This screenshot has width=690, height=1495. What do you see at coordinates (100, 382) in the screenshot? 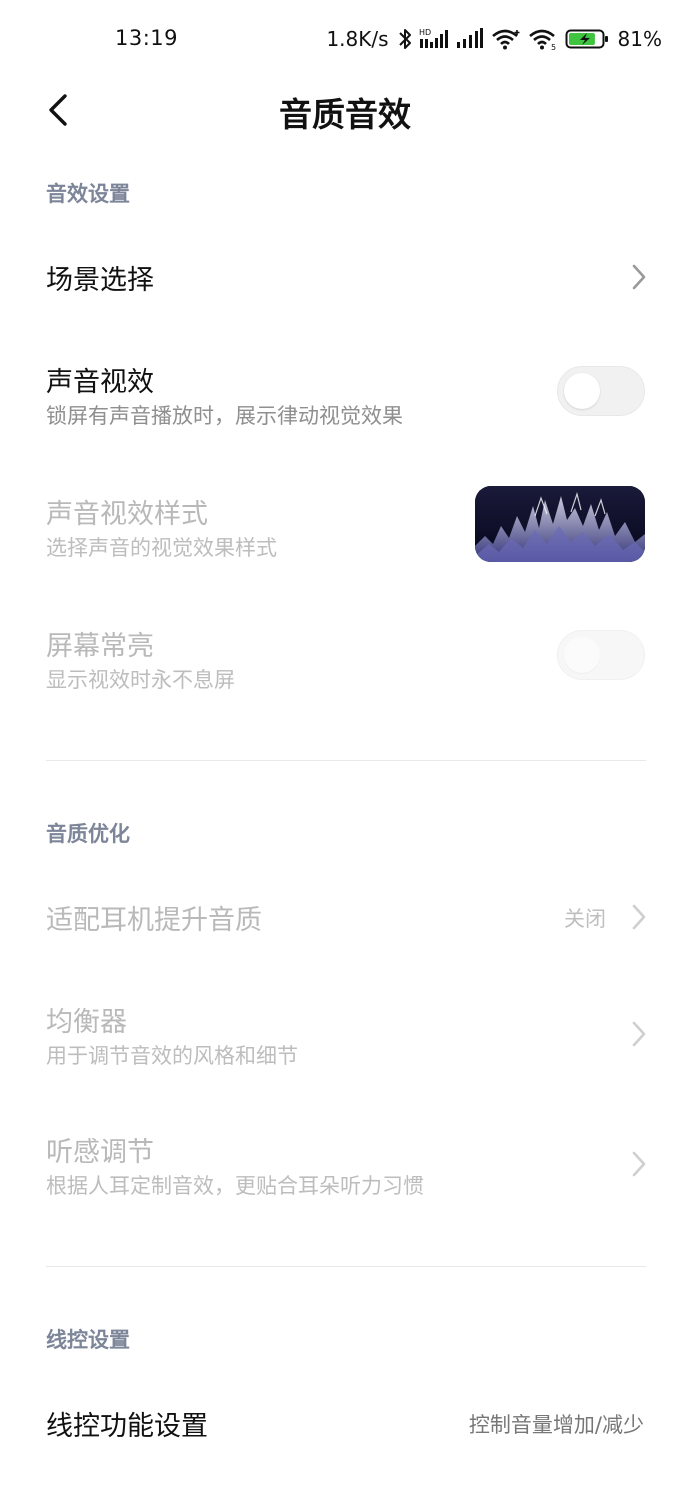
I see `sound-visual-title: 声音视效` at bounding box center [100, 382].